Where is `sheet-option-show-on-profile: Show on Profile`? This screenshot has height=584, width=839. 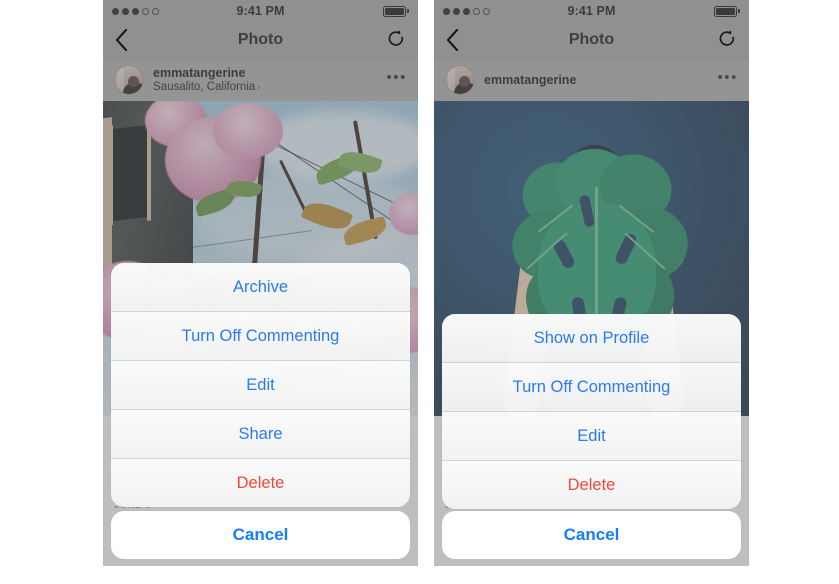
sheet-option-show-on-profile: Show on Profile is located at coordinates (591, 338).